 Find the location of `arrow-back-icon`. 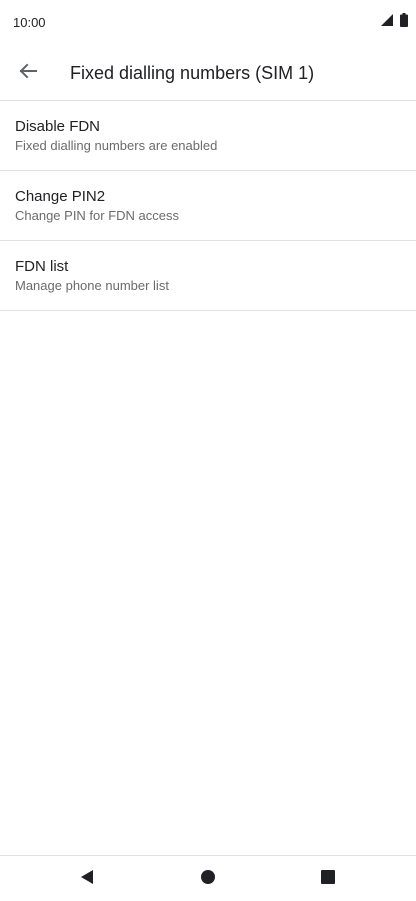

arrow-back-icon is located at coordinates (28, 73).